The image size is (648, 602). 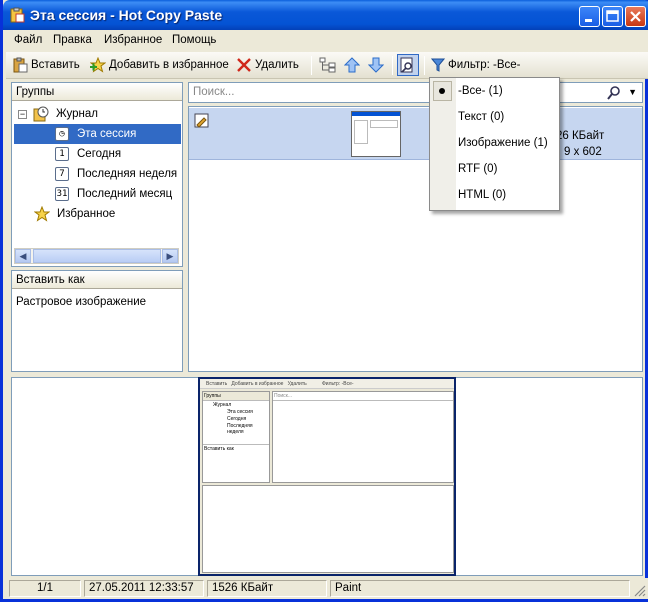 I want to click on minimize-icon, so click(x=588, y=20).